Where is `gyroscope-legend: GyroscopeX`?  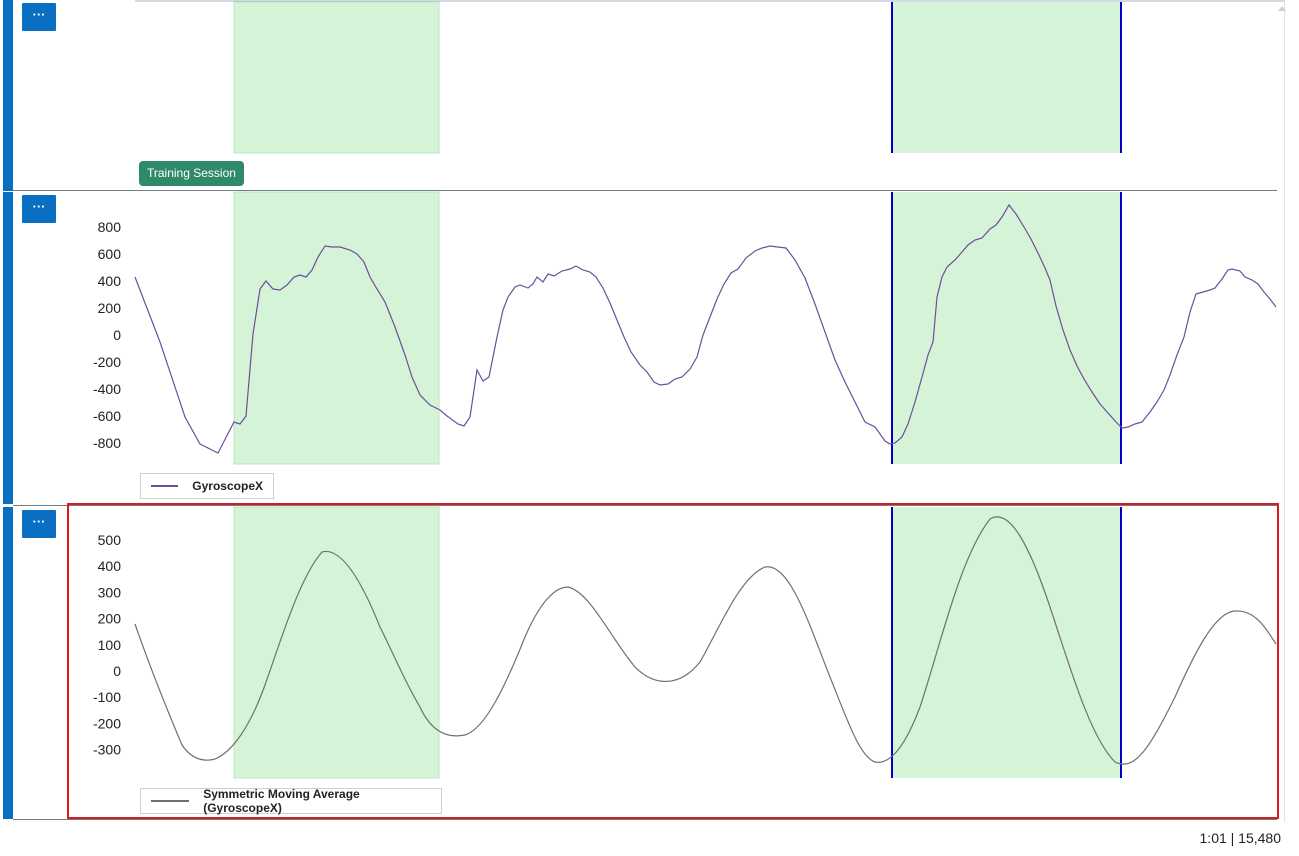
gyroscope-legend: GyroscopeX is located at coordinates (207, 486).